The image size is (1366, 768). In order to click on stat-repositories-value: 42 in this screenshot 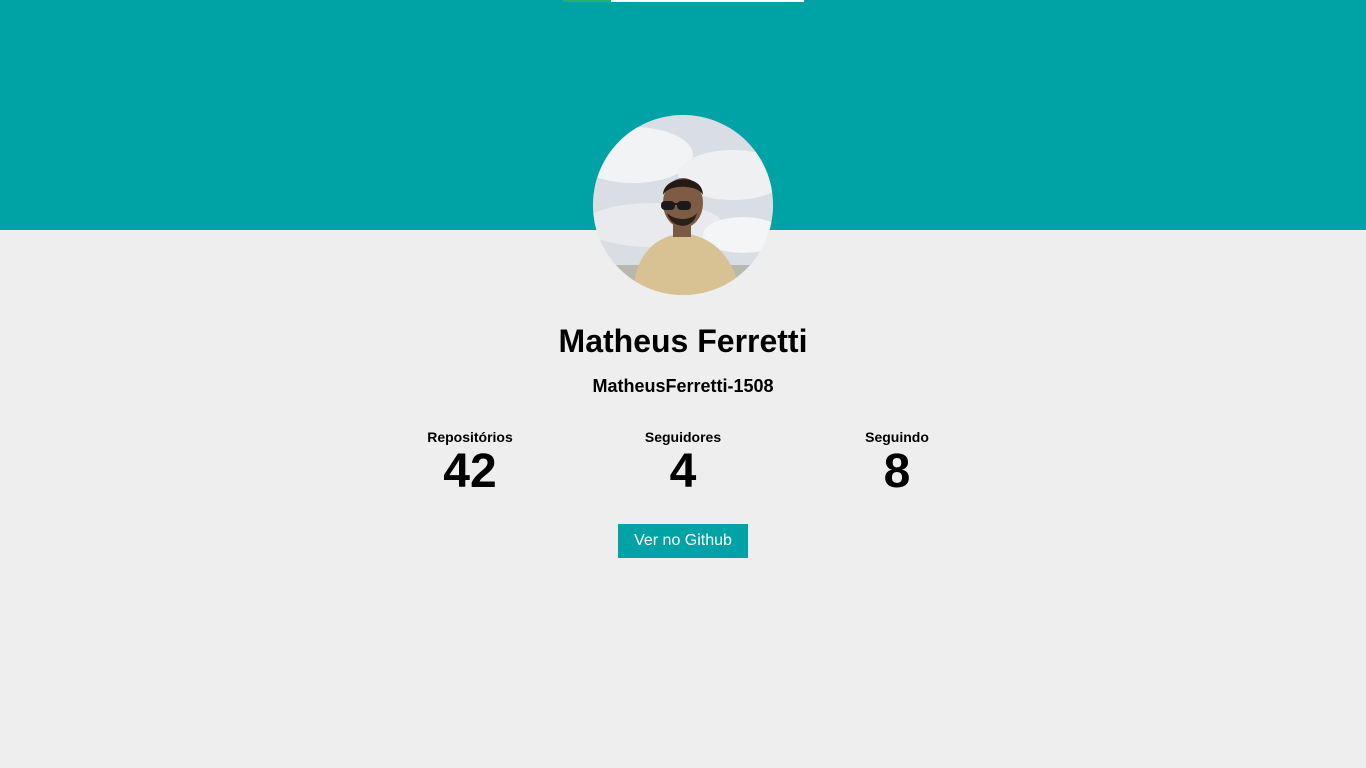, I will do `click(470, 471)`.